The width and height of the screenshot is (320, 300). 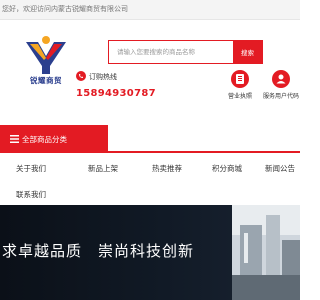 I want to click on search-button: 搜索, so click(x=247, y=52).